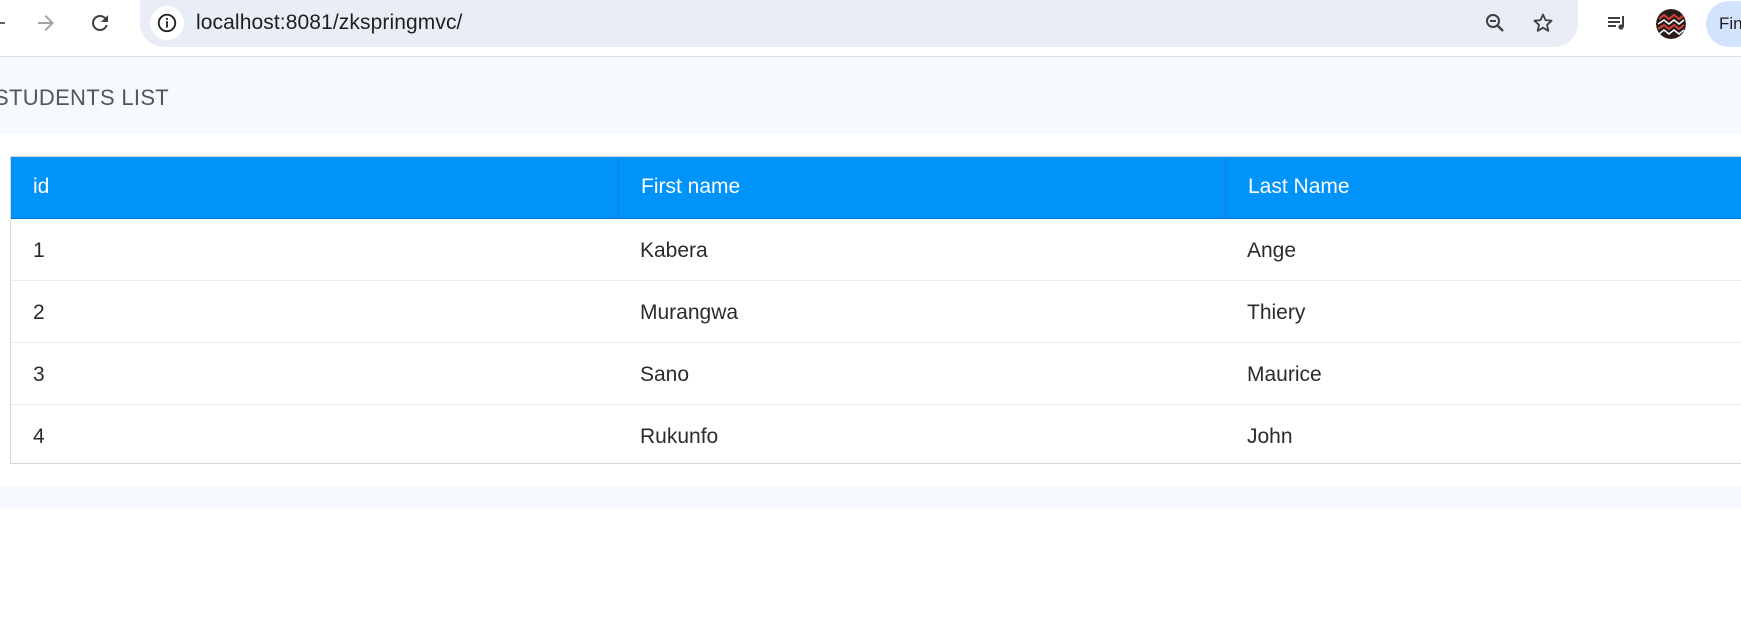  I want to click on reload-icon, so click(99, 22).